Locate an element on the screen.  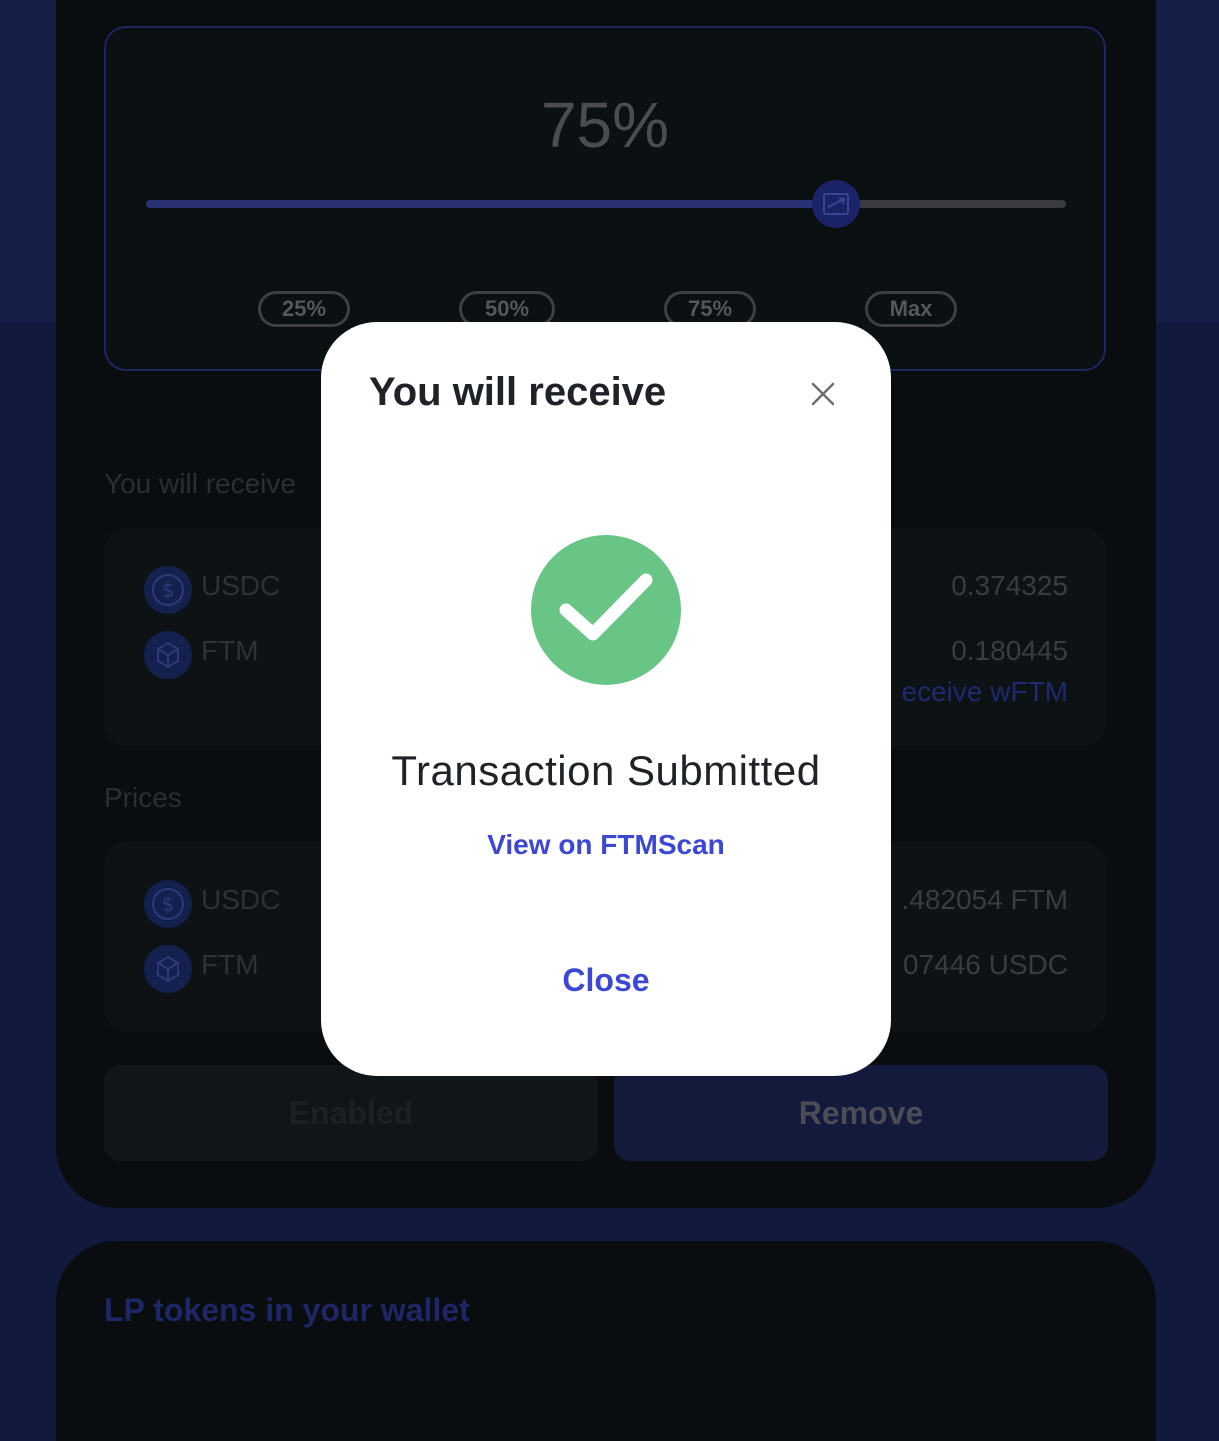
preset-max-button: Max is located at coordinates (911, 309).